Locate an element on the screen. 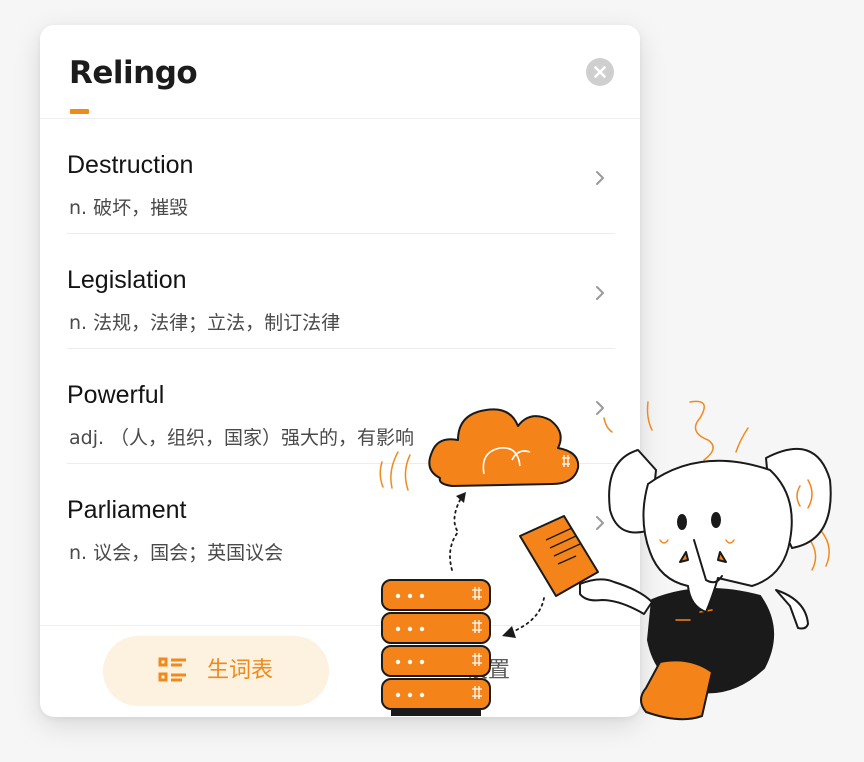  settings-label: 设置 is located at coordinates (488, 670).